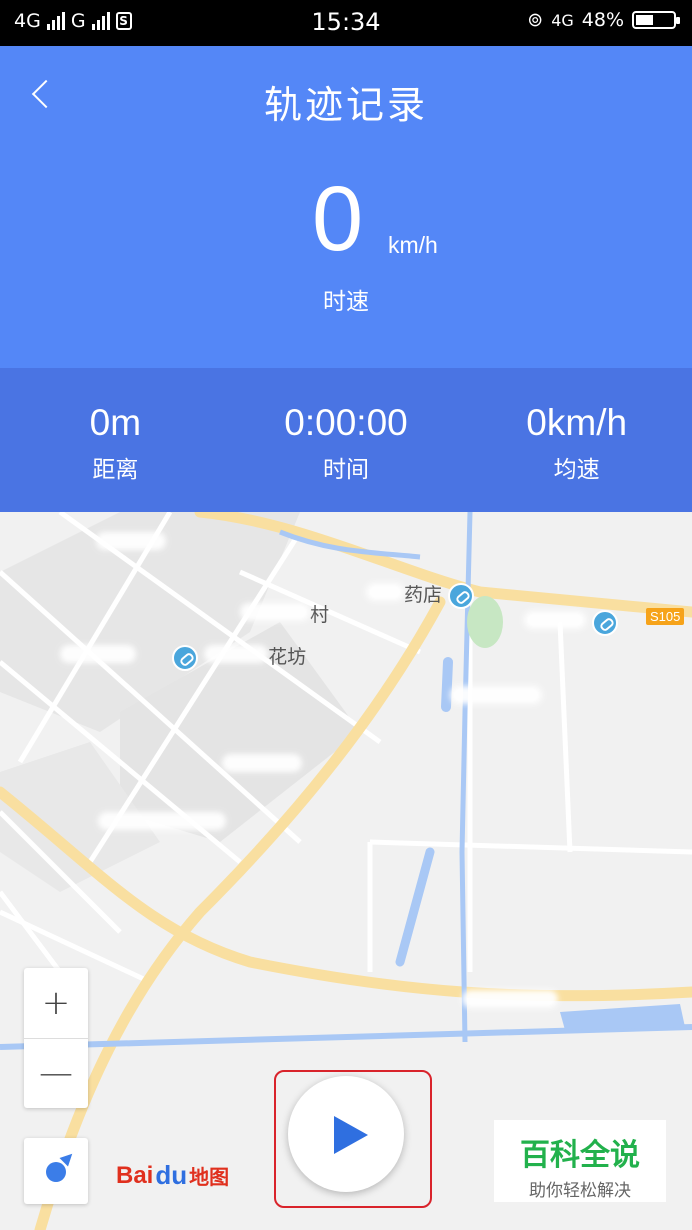  What do you see at coordinates (577, 422) in the screenshot?
I see `stat-avg-speed-value: 0km/h` at bounding box center [577, 422].